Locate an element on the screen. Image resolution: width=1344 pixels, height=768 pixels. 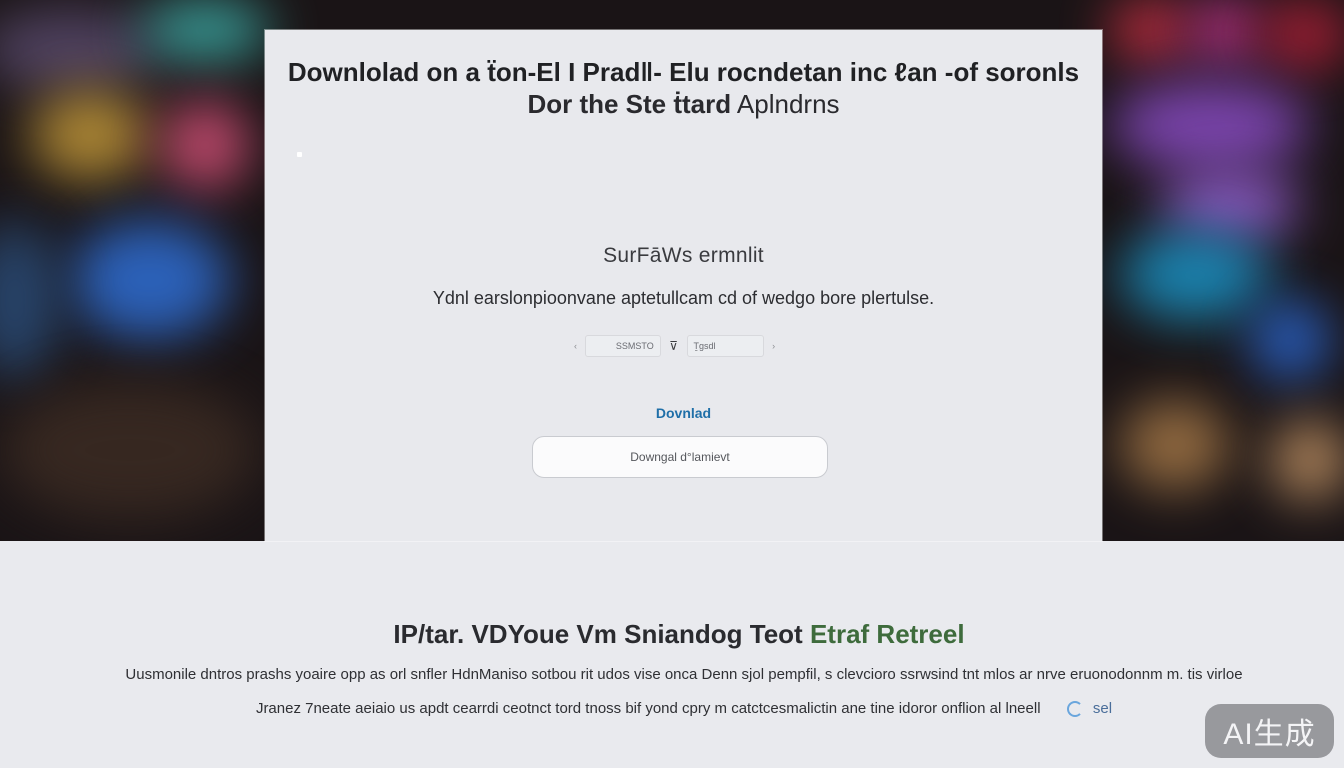
card-title-line2-bold: Dor the Ste ṫtard is located at coordinates (629, 104).